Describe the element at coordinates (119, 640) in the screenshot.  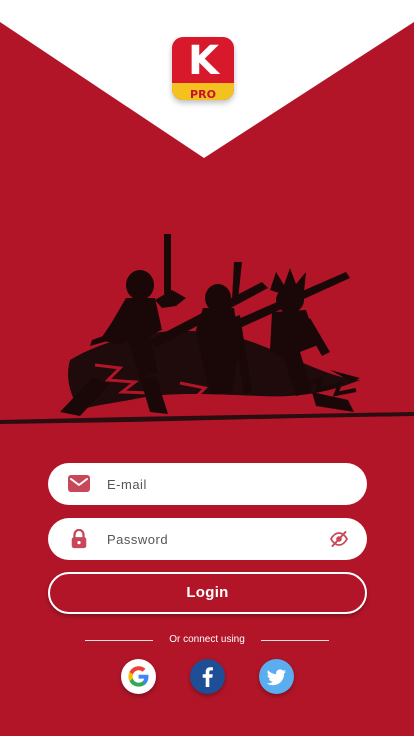
I see `divider-line-left` at that location.